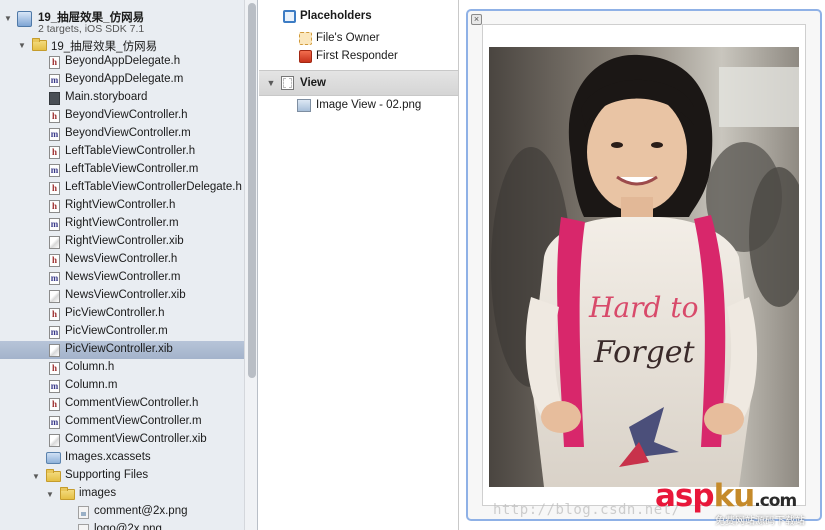  I want to click on file-name-label: RightViewController.xib, so click(124, 241).